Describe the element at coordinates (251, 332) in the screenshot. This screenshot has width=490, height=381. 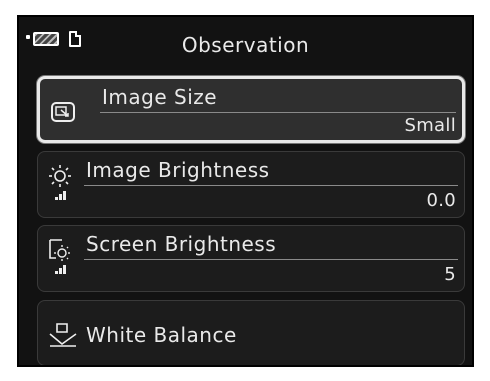
I see `menu-item-white-balance: White Balance` at that location.